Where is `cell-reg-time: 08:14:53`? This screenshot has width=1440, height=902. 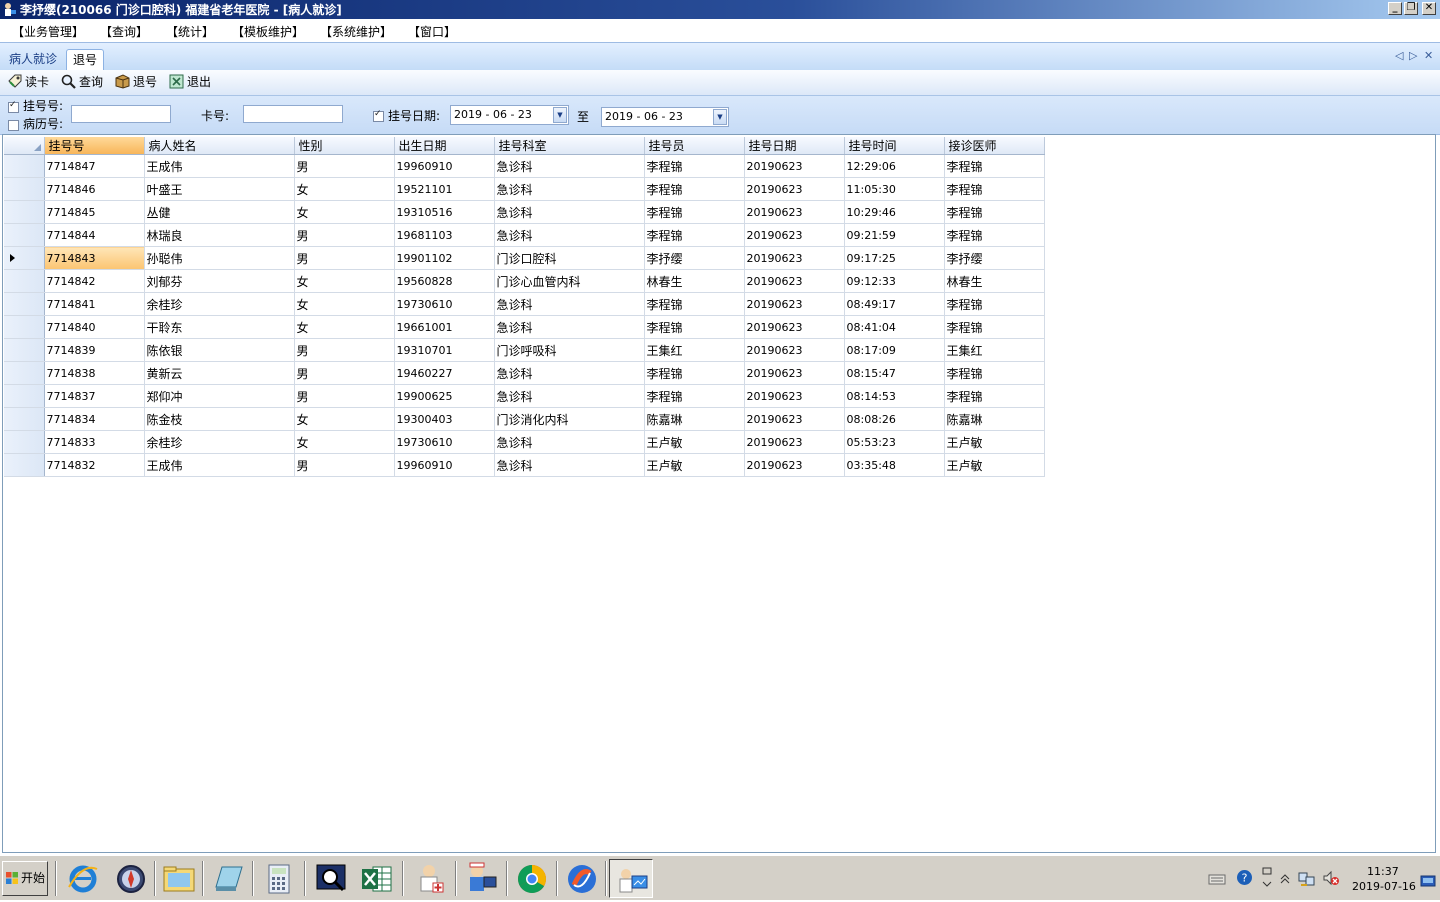 cell-reg-time: 08:14:53 is located at coordinates (894, 396).